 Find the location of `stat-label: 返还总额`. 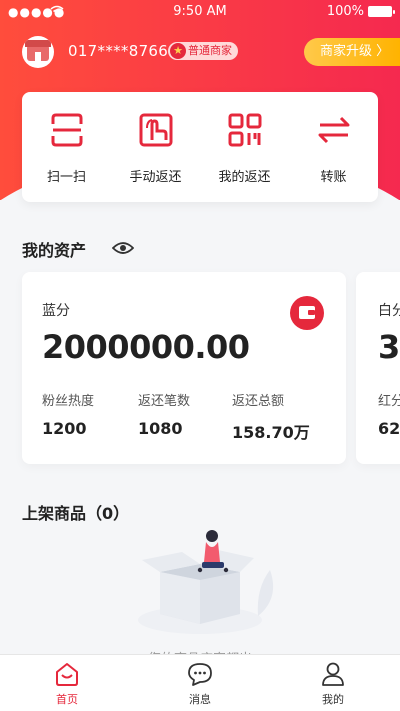

stat-label: 返还总额 is located at coordinates (258, 401).